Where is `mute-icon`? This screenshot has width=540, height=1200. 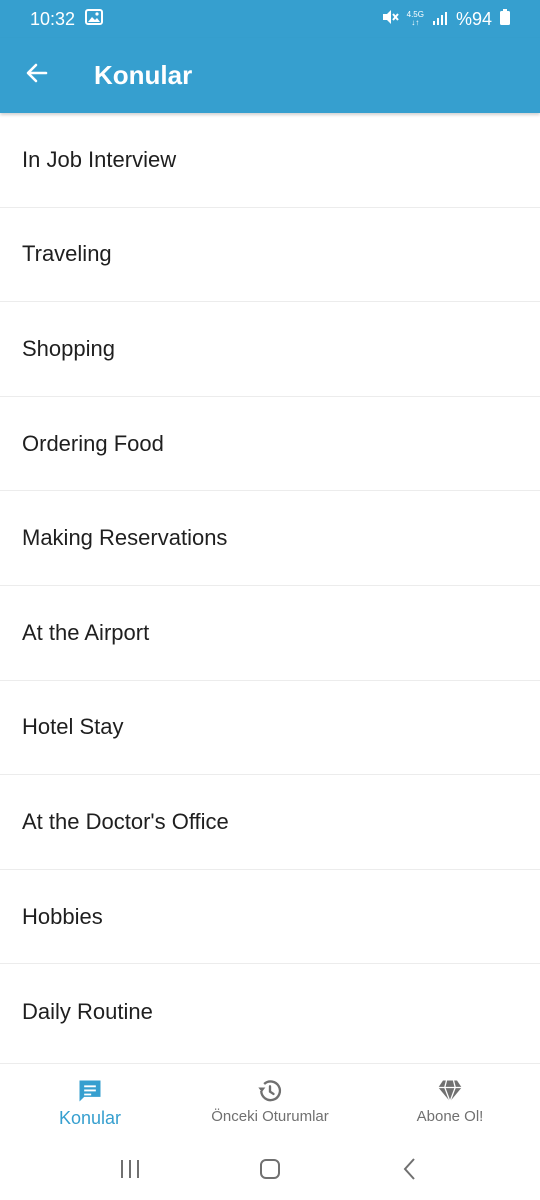
mute-icon is located at coordinates (390, 19).